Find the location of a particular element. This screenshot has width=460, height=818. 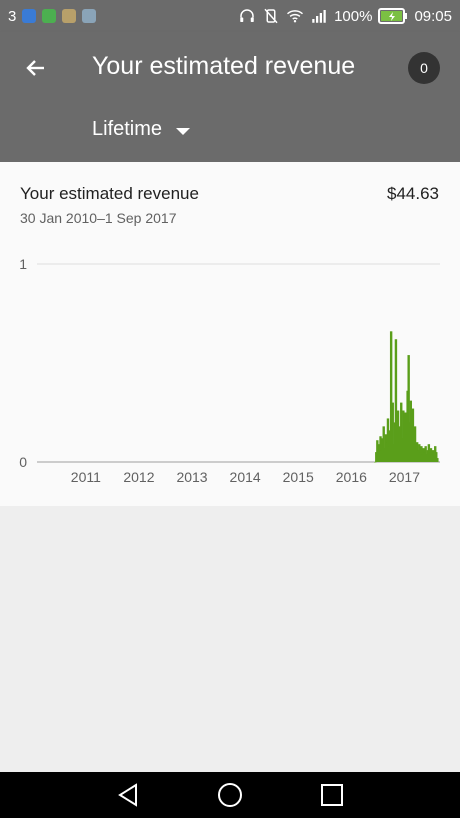

headphones-icon is located at coordinates (247, 15).